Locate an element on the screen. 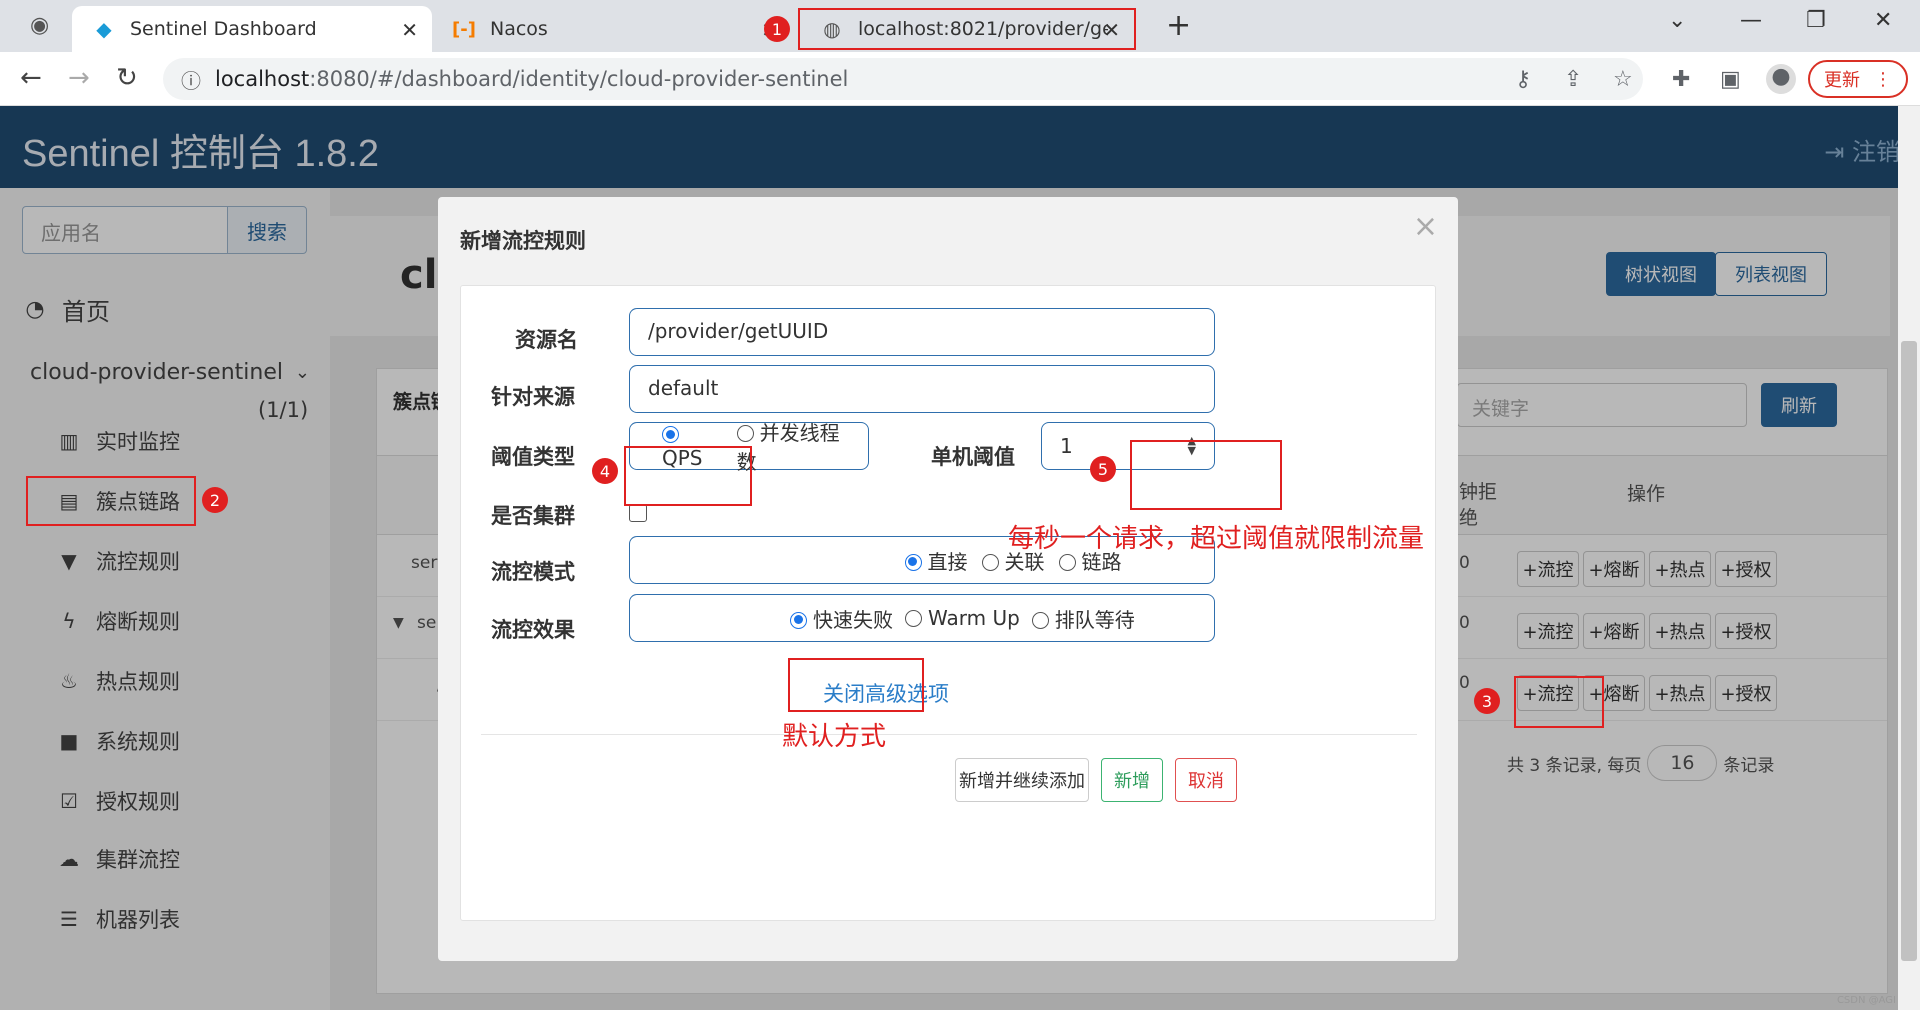 This screenshot has height=1010, width=1920. resource-label: 资源名 is located at coordinates (546, 340).